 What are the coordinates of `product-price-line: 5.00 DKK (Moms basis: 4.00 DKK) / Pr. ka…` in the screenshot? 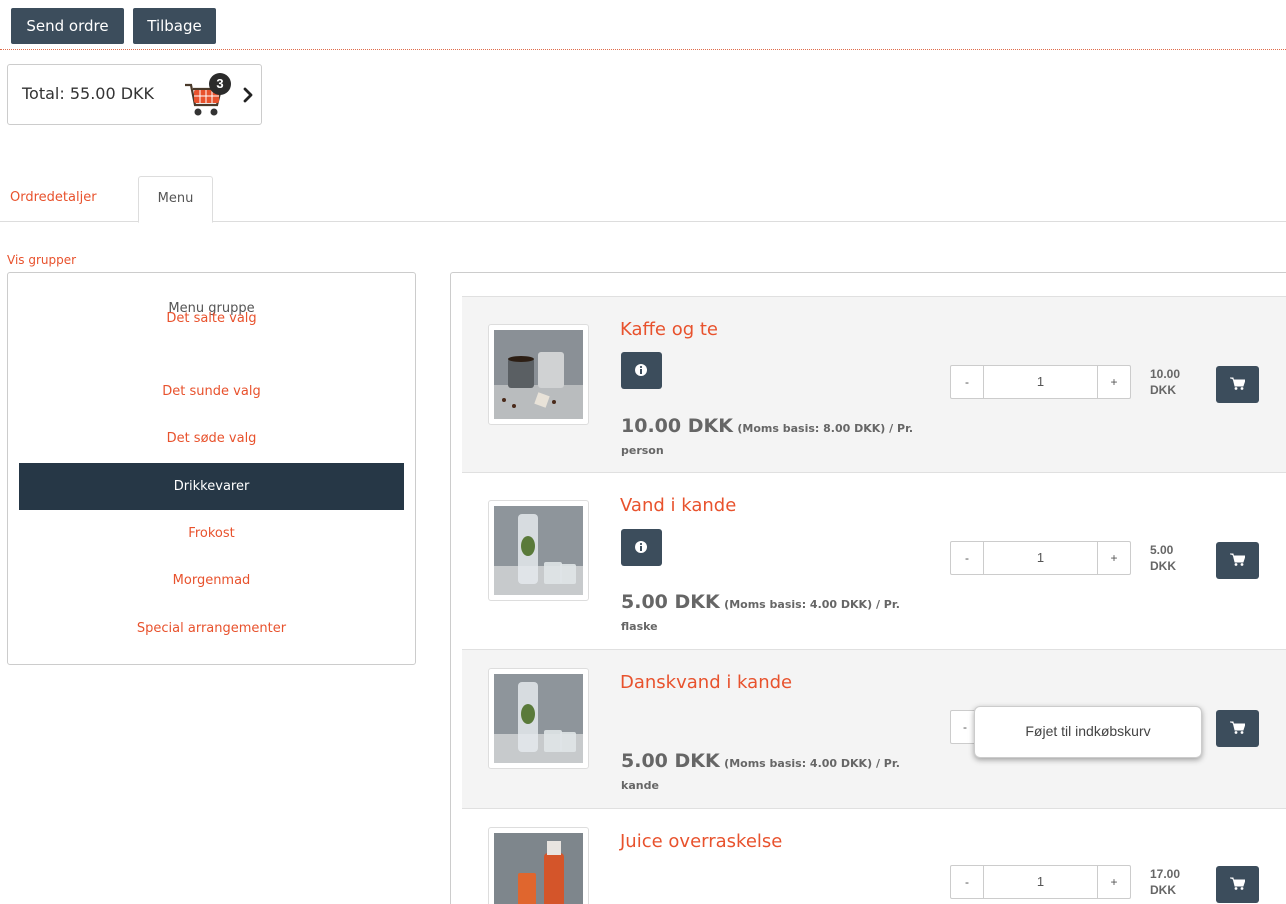 It's located at (786, 773).